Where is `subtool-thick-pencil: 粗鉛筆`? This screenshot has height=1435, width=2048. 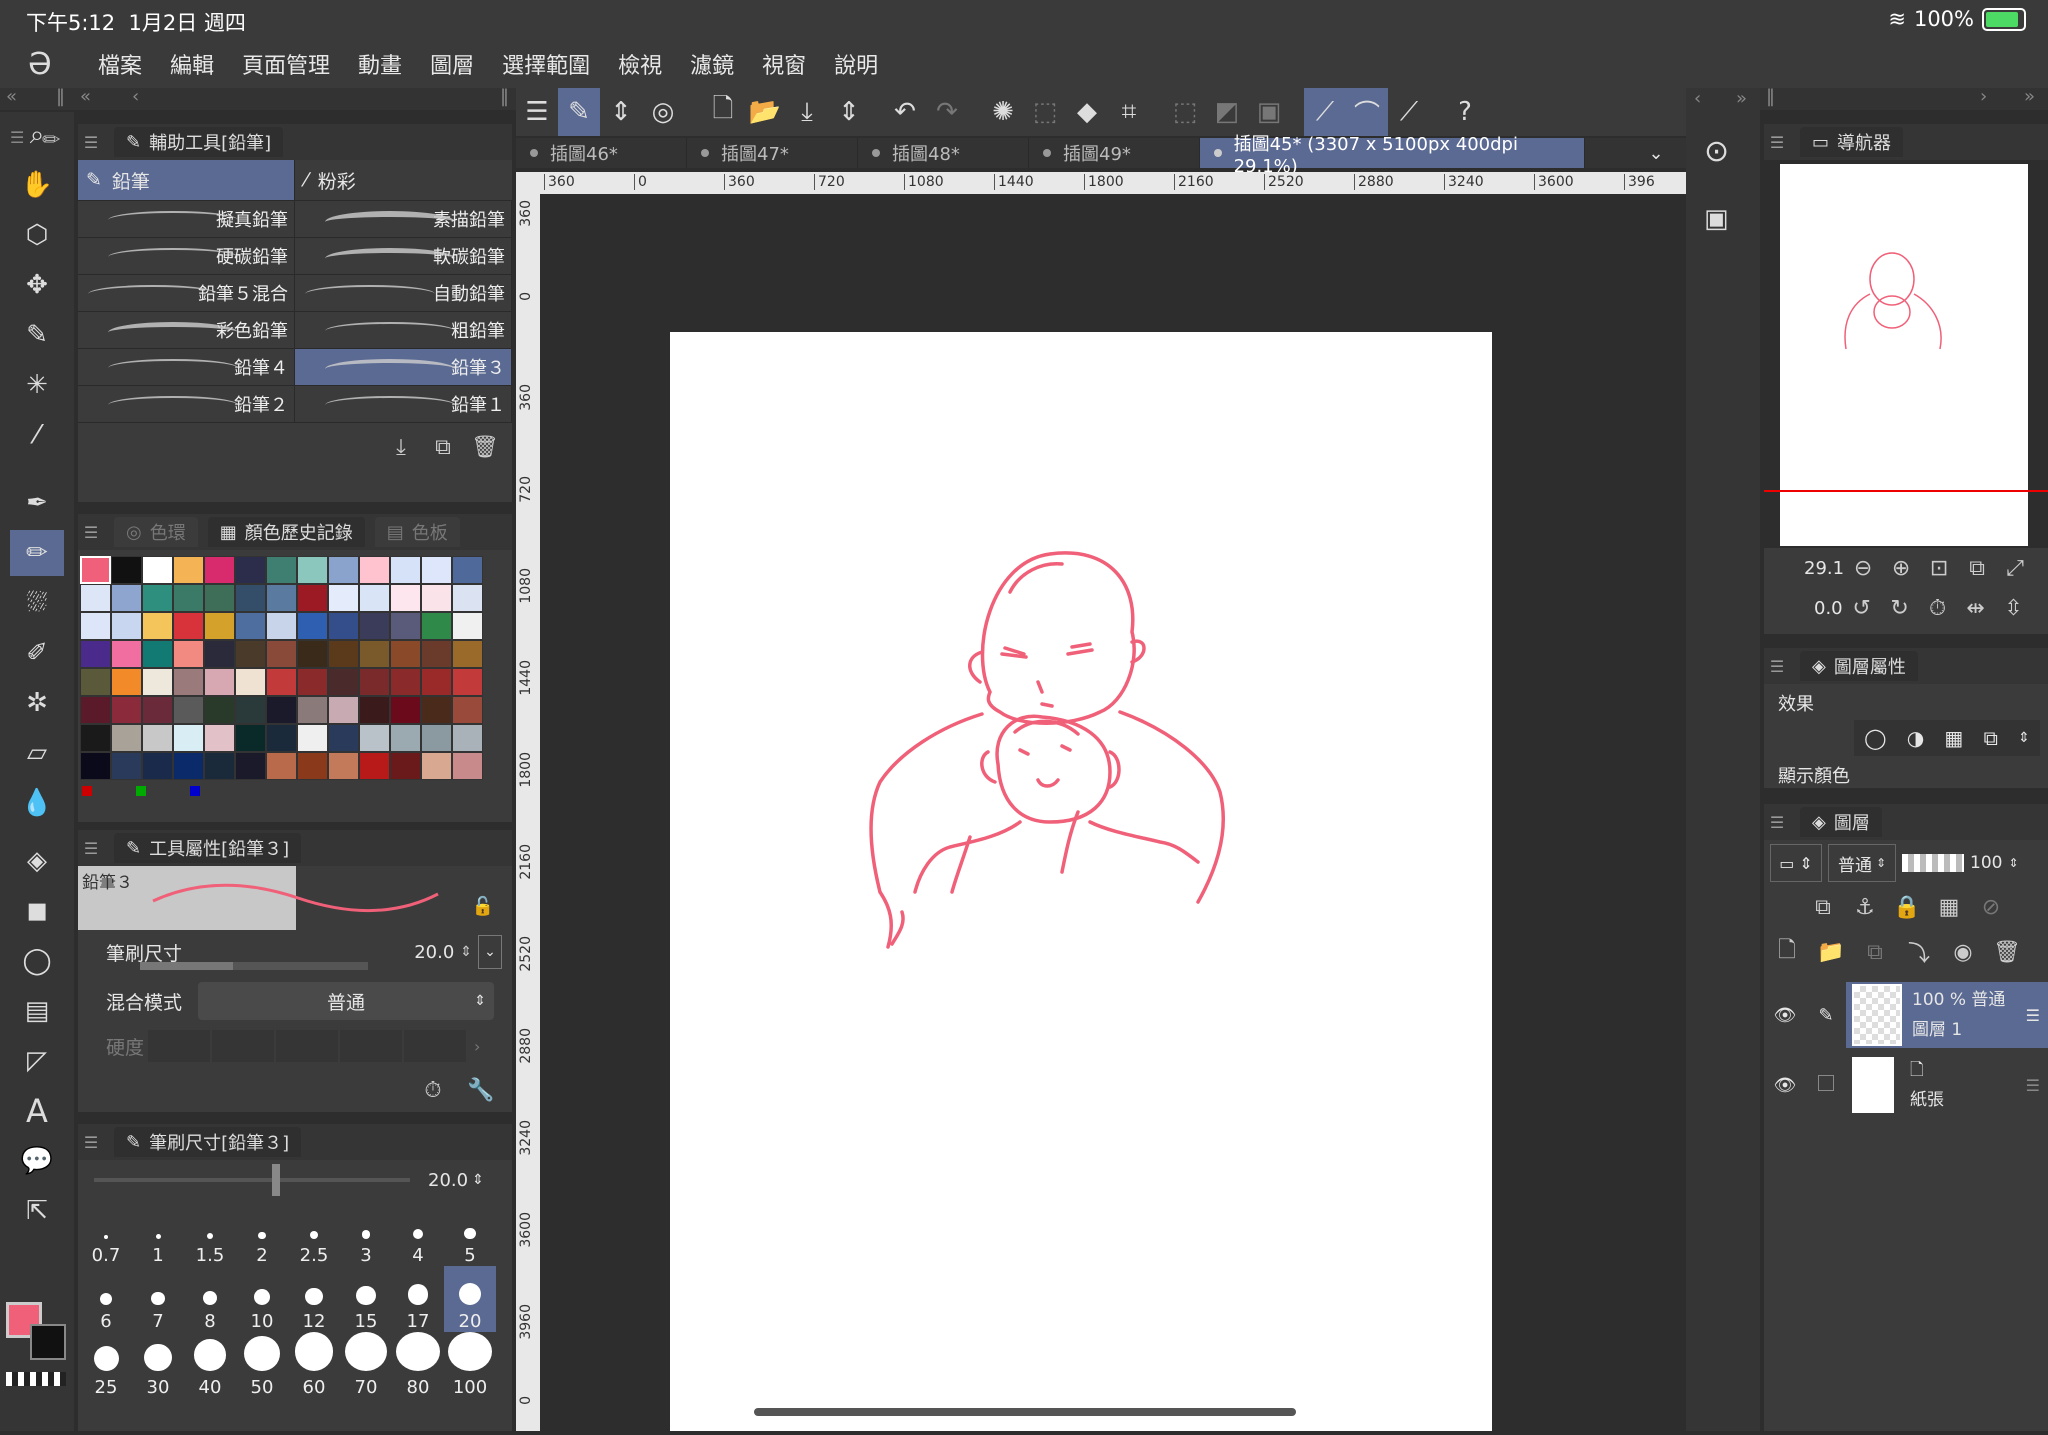 subtool-thick-pencil: 粗鉛筆 is located at coordinates (403, 330).